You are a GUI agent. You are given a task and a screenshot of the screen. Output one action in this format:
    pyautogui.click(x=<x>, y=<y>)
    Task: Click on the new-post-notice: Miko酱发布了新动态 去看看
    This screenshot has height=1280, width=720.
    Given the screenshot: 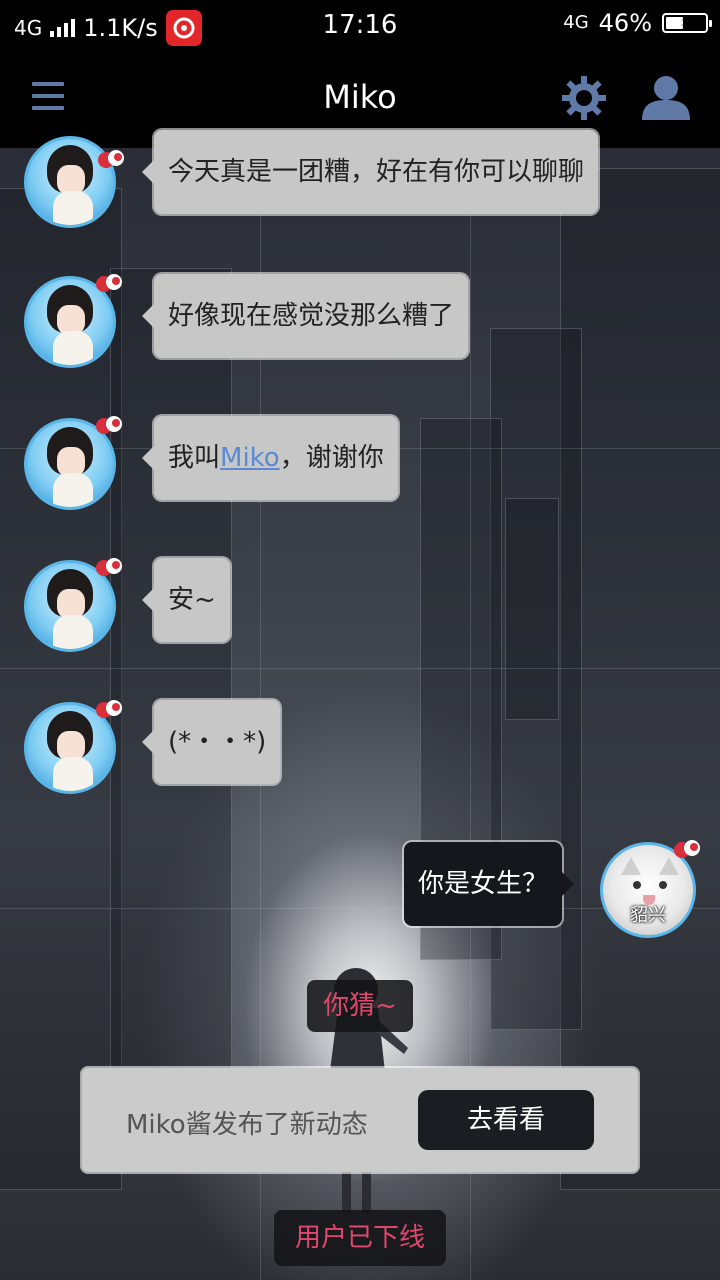 What is the action you would take?
    pyautogui.click(x=360, y=1120)
    